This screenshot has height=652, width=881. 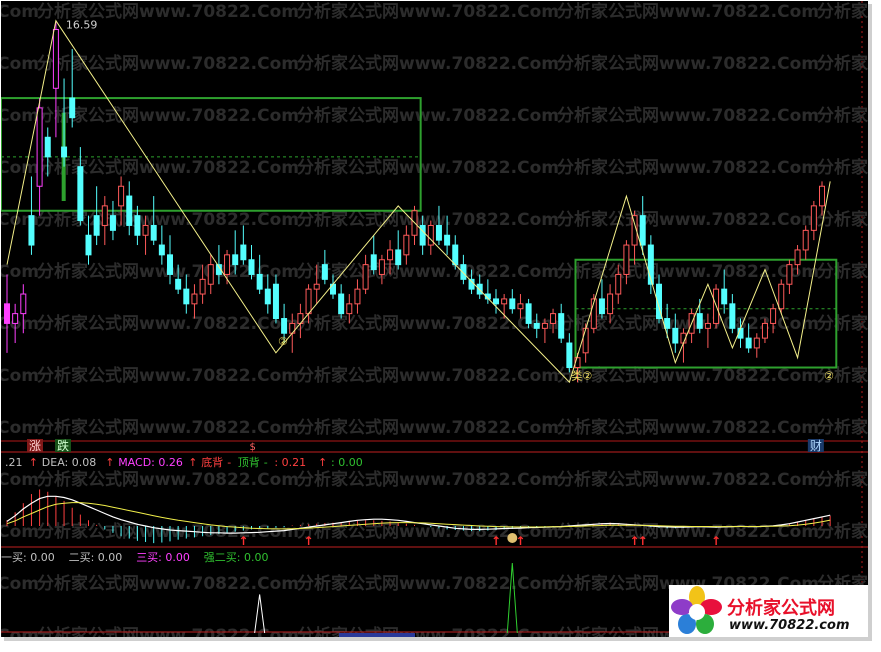 I want to click on legend-up-label: 涨, so click(x=35, y=445).